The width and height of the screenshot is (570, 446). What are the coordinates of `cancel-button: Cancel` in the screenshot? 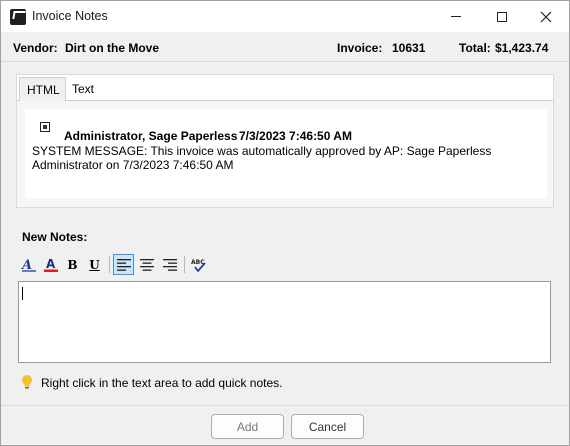 It's located at (327, 426).